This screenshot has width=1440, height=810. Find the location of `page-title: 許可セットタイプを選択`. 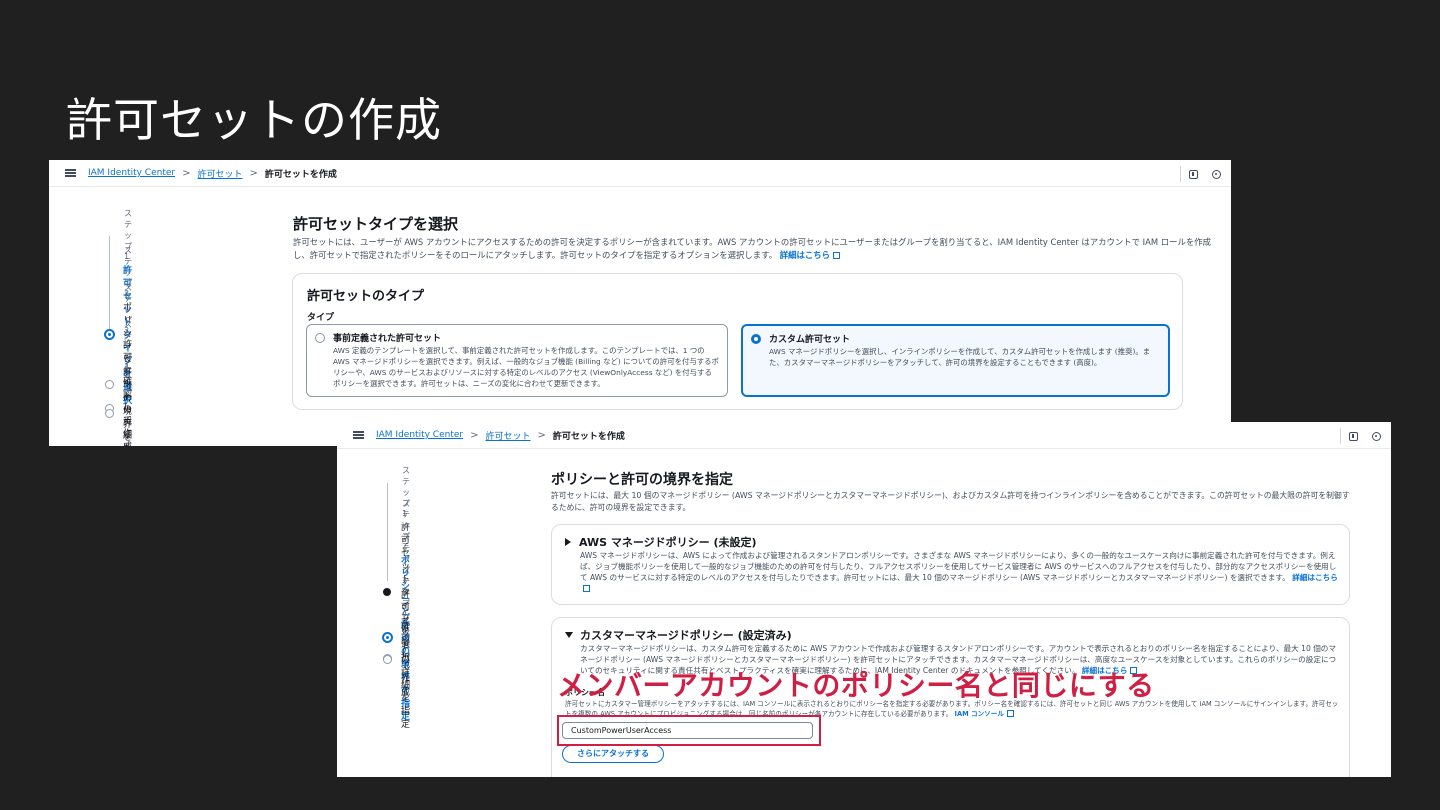

page-title: 許可セットタイプを選択 is located at coordinates (376, 224).